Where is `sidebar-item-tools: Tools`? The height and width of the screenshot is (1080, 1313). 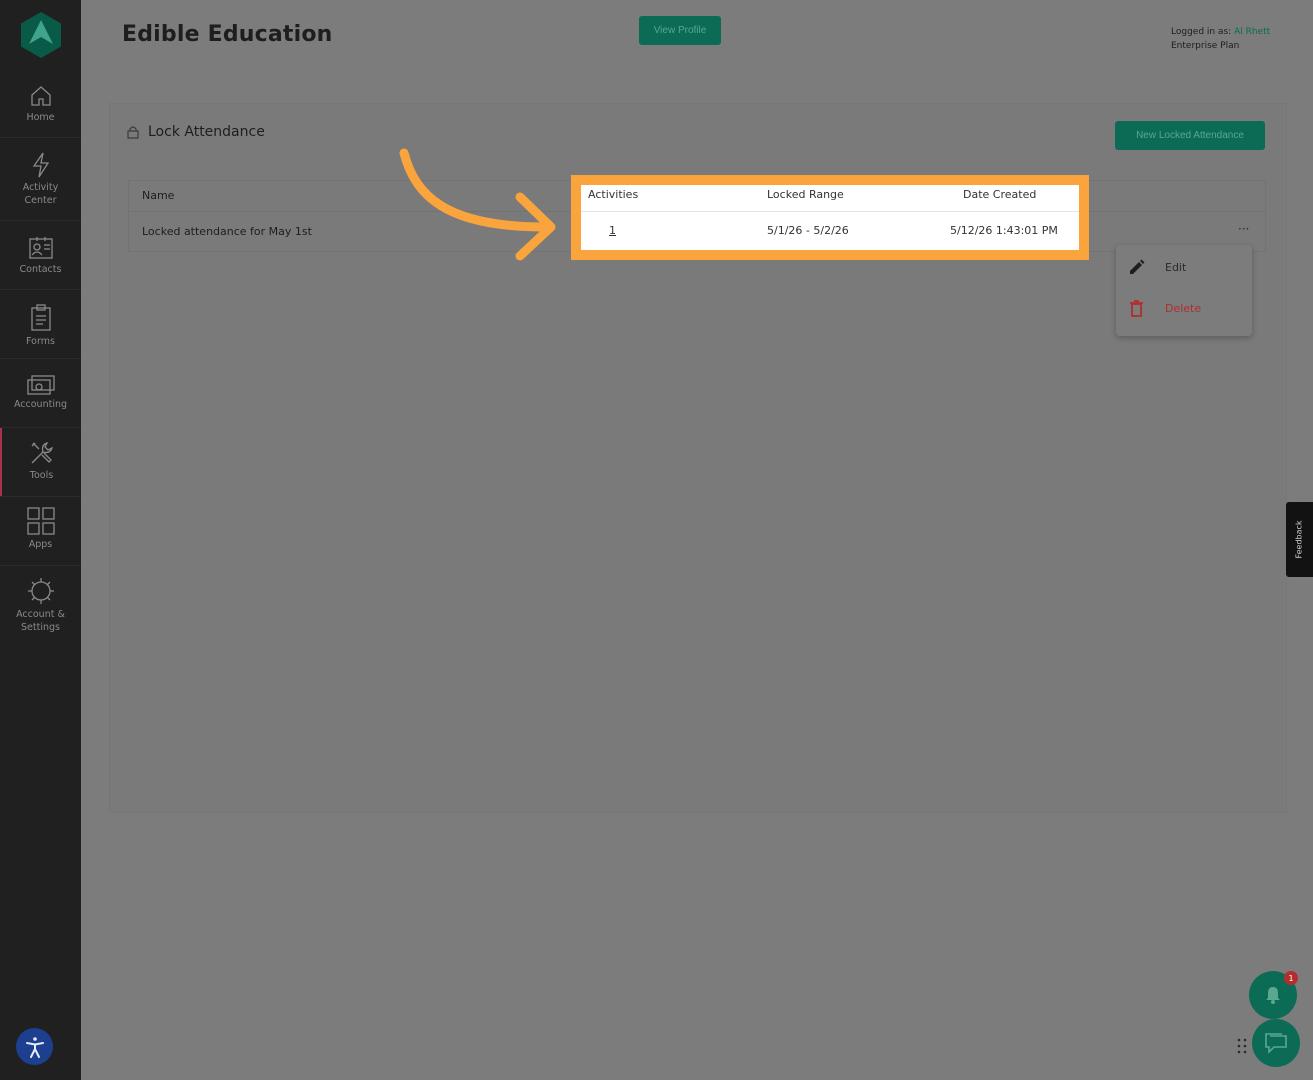 sidebar-item-tools: Tools is located at coordinates (40, 462).